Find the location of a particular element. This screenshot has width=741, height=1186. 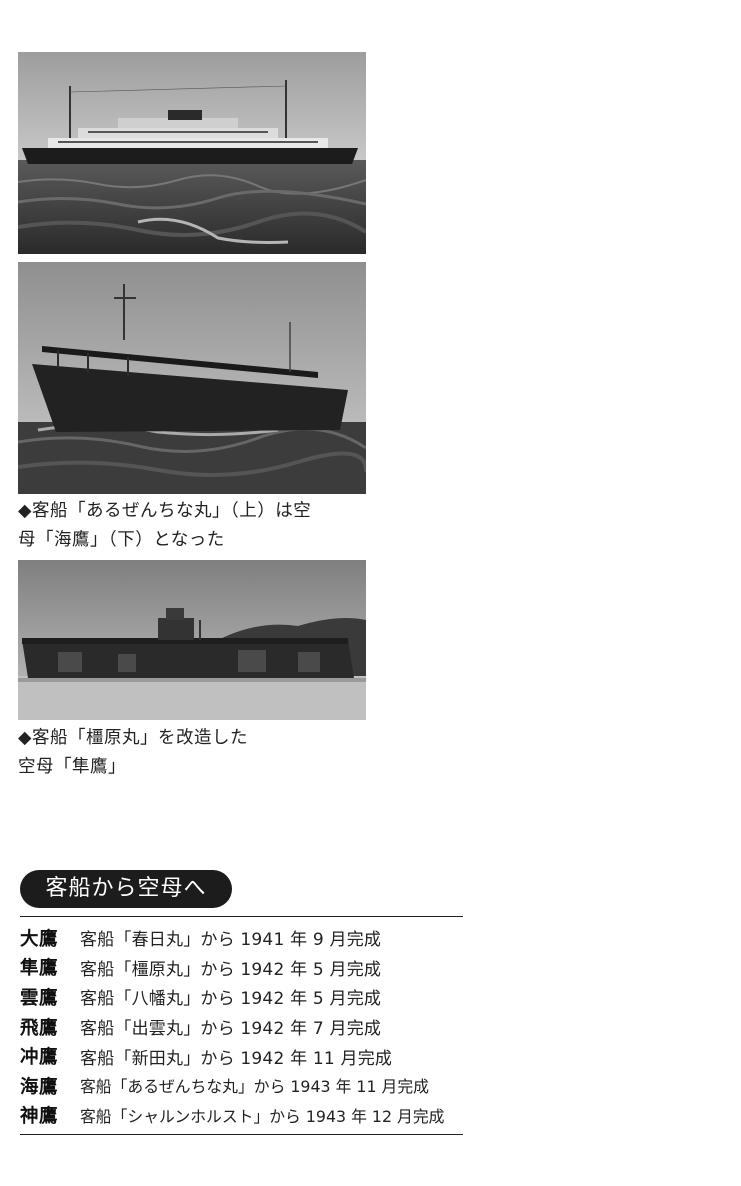

carrier-origin: 客船「出雲丸」から 1942 年 7 月完成 is located at coordinates (231, 1029).